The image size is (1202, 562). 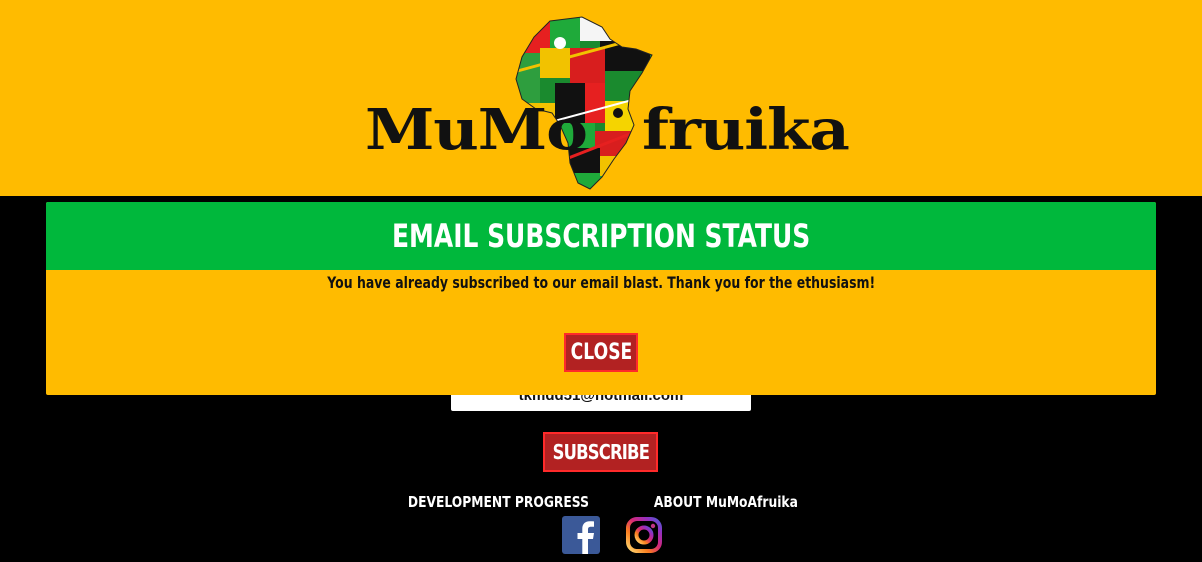 I want to click on close-button-label: CLOSE, so click(x=601, y=352).